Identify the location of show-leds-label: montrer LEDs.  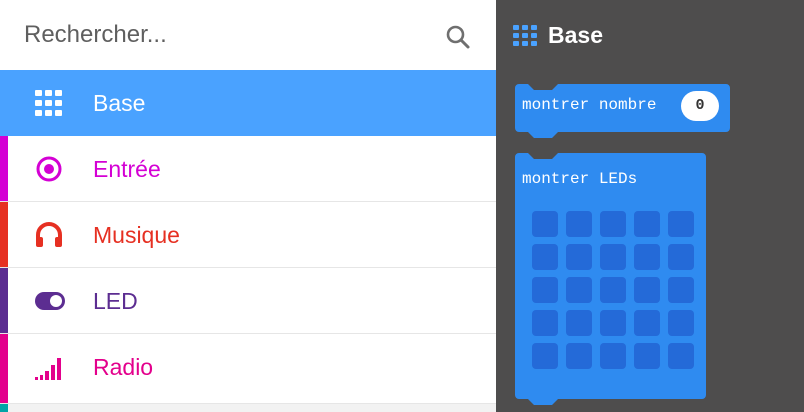
(580, 179).